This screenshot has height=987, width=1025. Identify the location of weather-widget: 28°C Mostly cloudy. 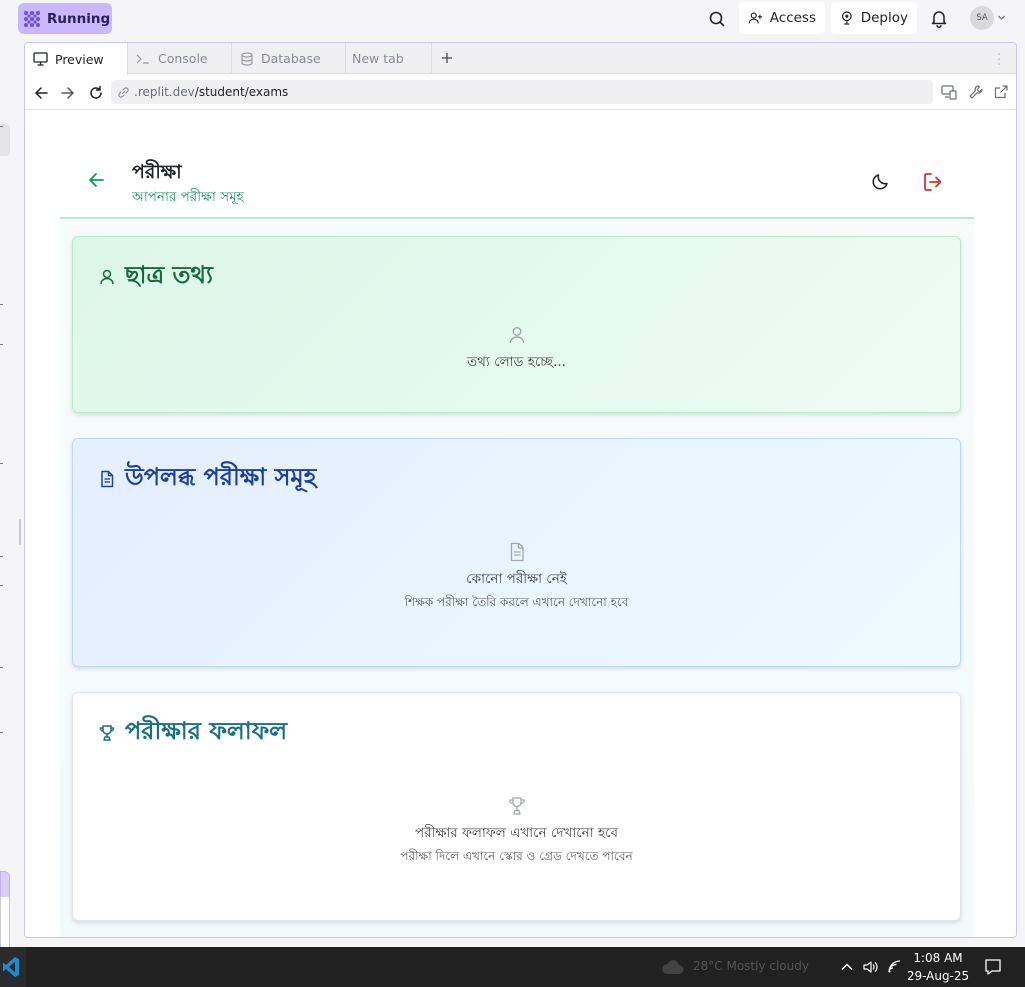
(751, 966).